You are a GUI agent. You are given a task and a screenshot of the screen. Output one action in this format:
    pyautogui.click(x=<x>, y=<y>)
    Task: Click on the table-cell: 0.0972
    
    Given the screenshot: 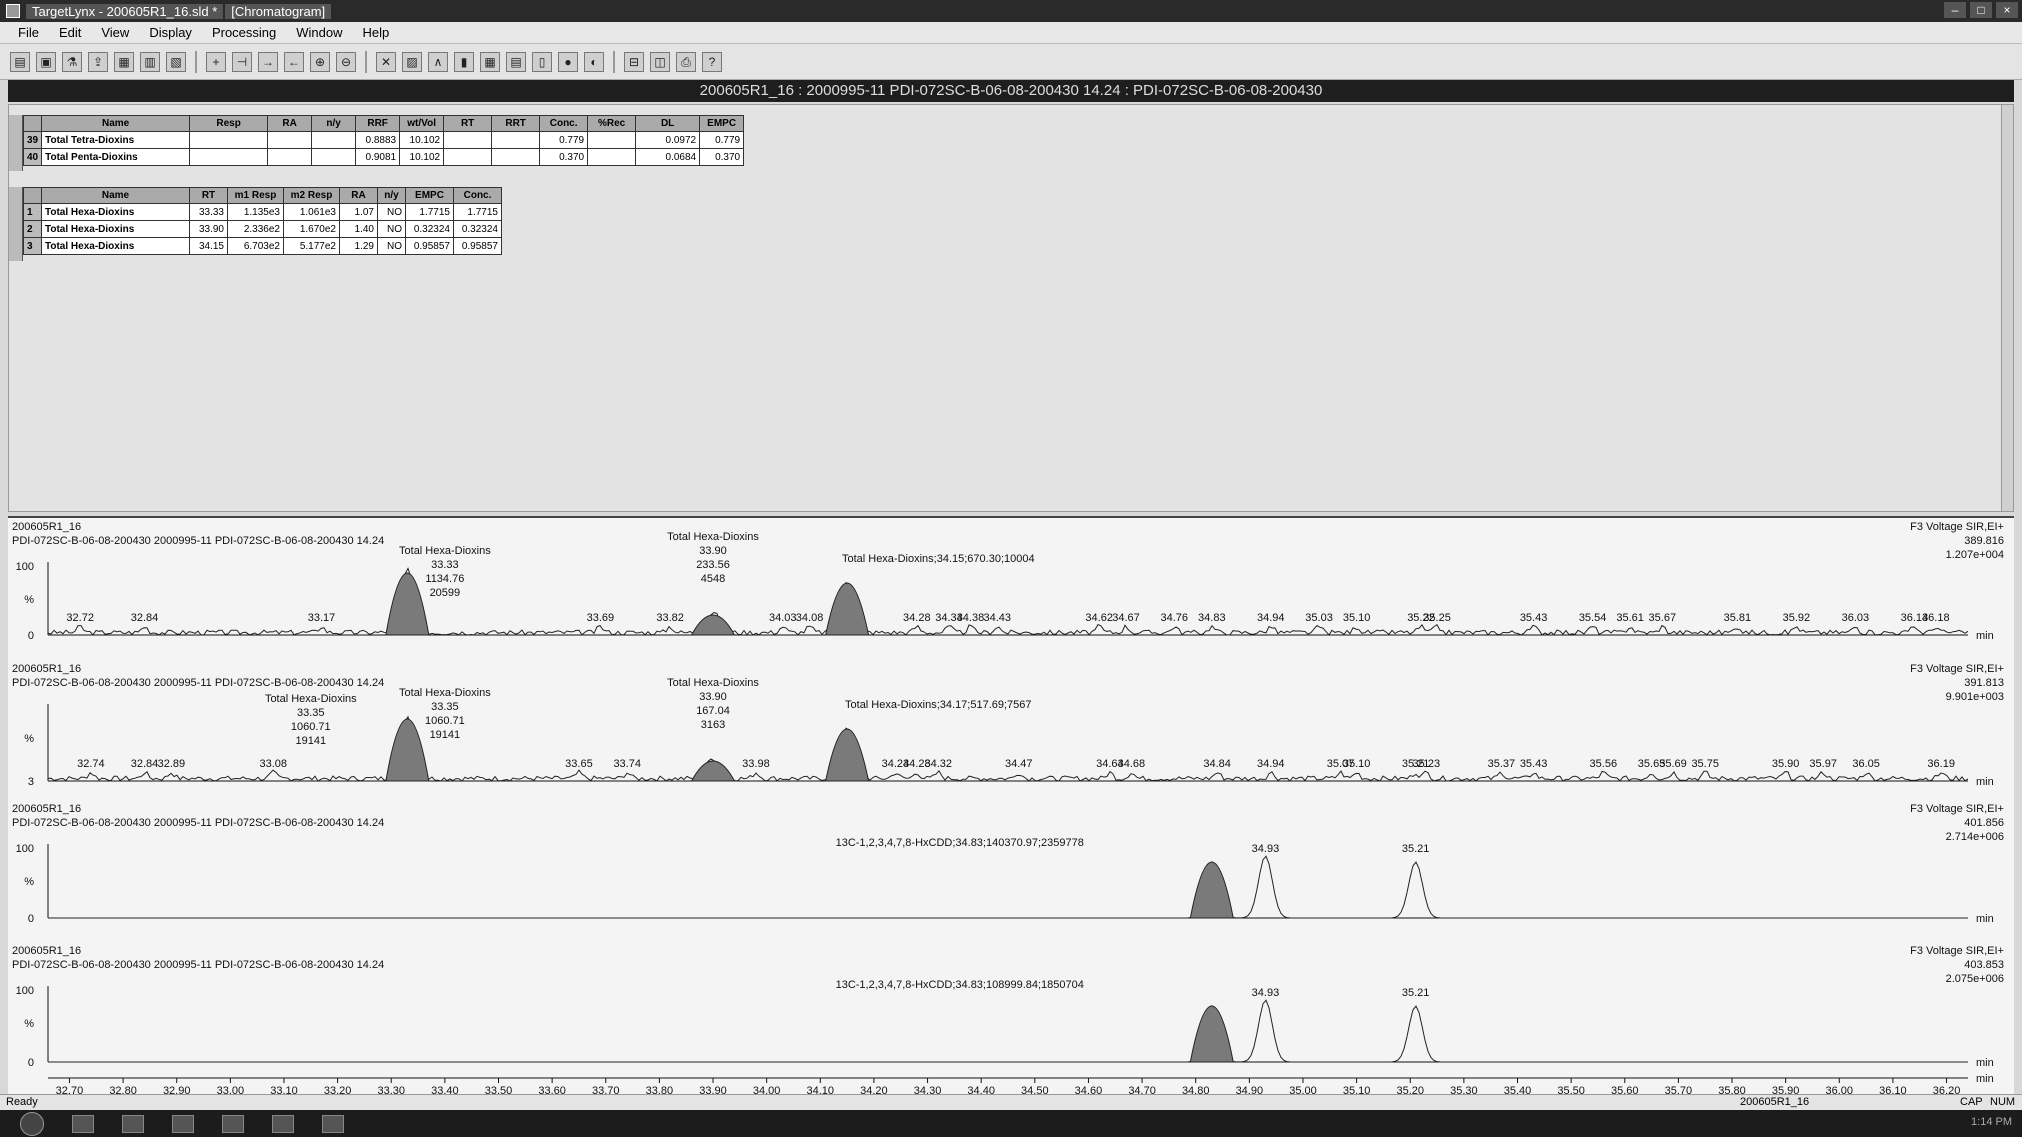 What is the action you would take?
    pyautogui.click(x=668, y=140)
    